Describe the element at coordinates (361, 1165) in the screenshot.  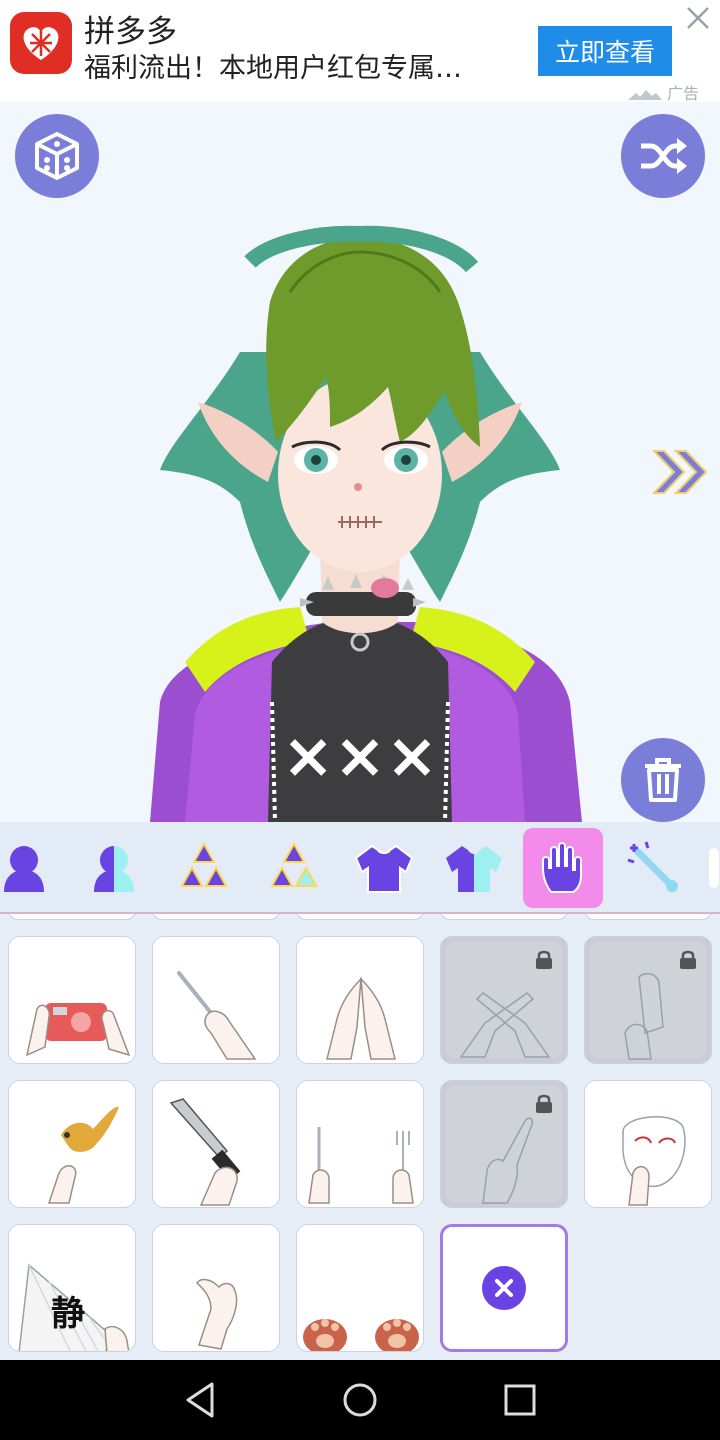
I see `hands-knife-fork-image` at that location.